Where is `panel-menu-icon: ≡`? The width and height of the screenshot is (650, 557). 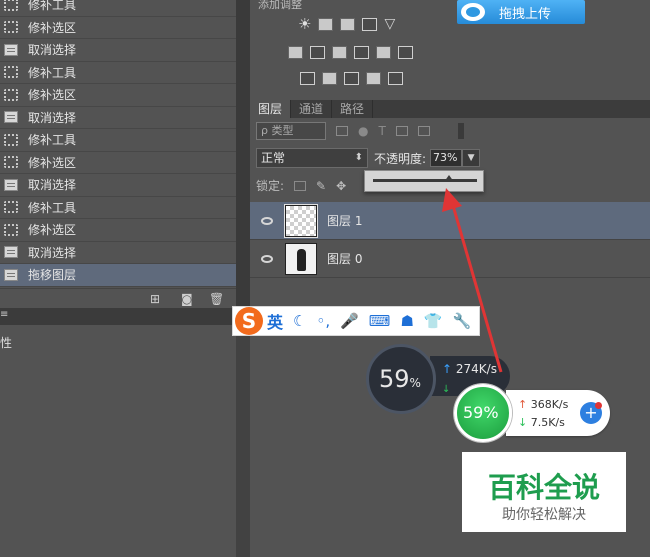
panel-menu-icon: ≡ is located at coordinates (4, 314).